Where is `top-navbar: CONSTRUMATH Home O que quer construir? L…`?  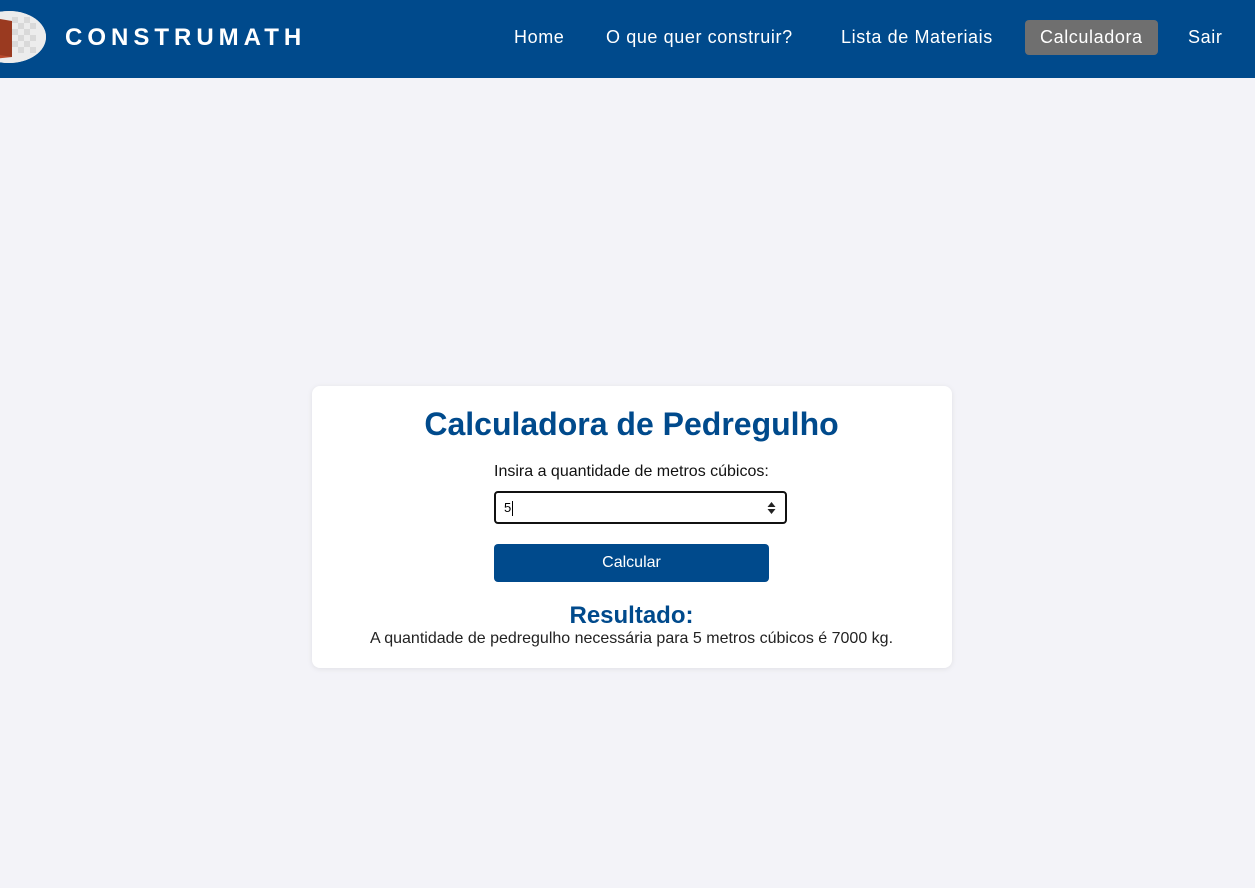 top-navbar: CONSTRUMATH Home O que quer construir? L… is located at coordinates (627, 39).